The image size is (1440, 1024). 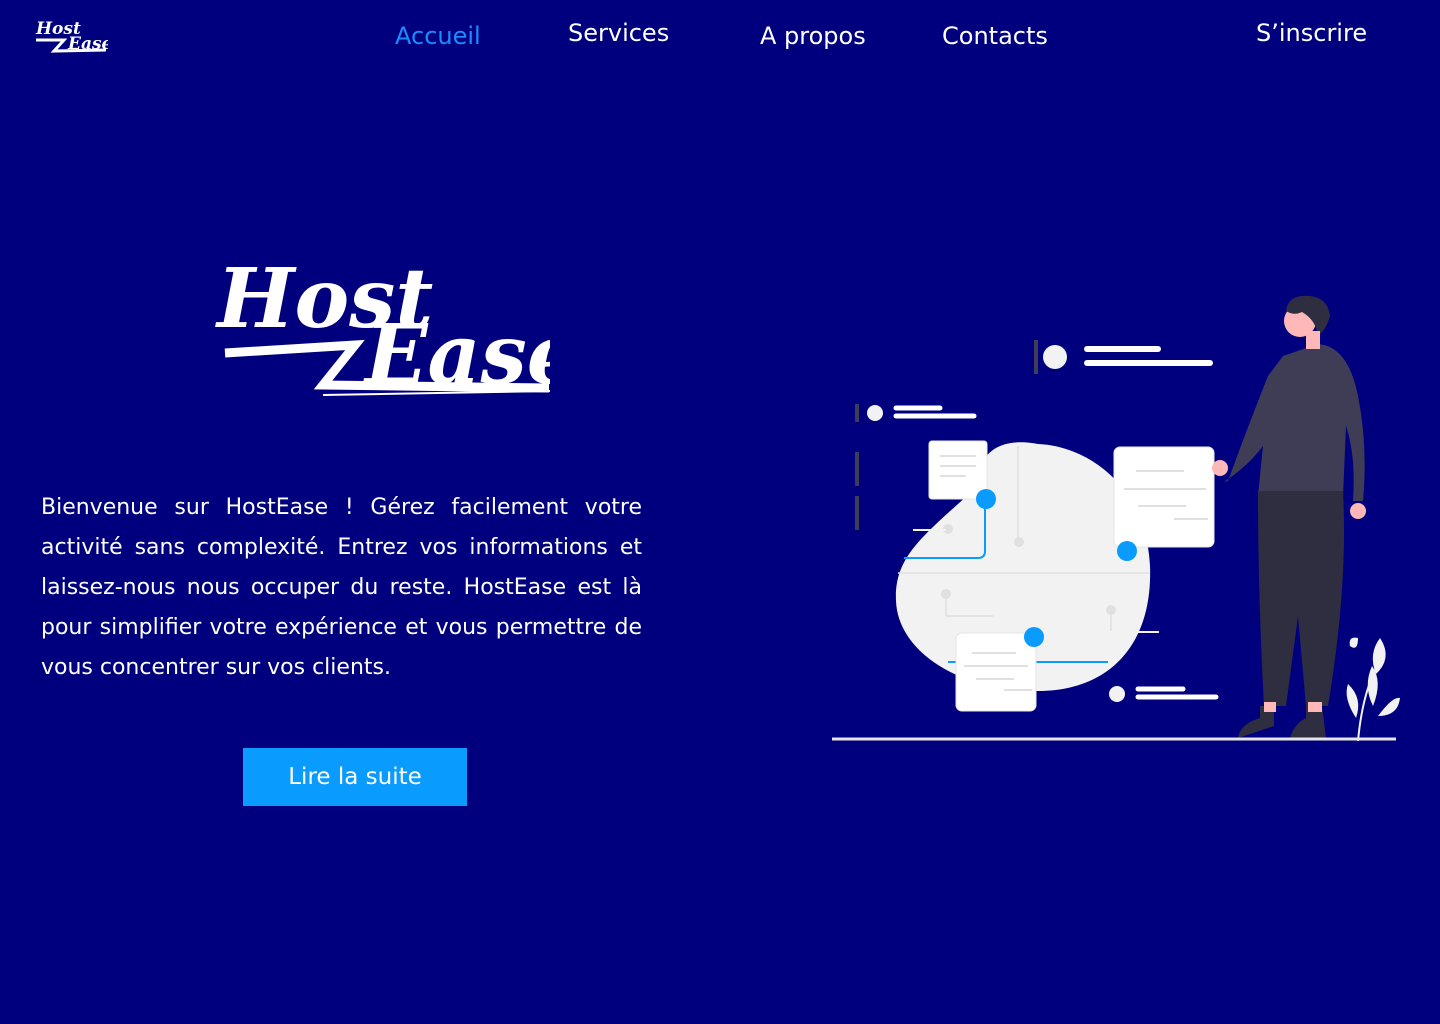 What do you see at coordinates (1289, 516) in the screenshot?
I see `person-illustration` at bounding box center [1289, 516].